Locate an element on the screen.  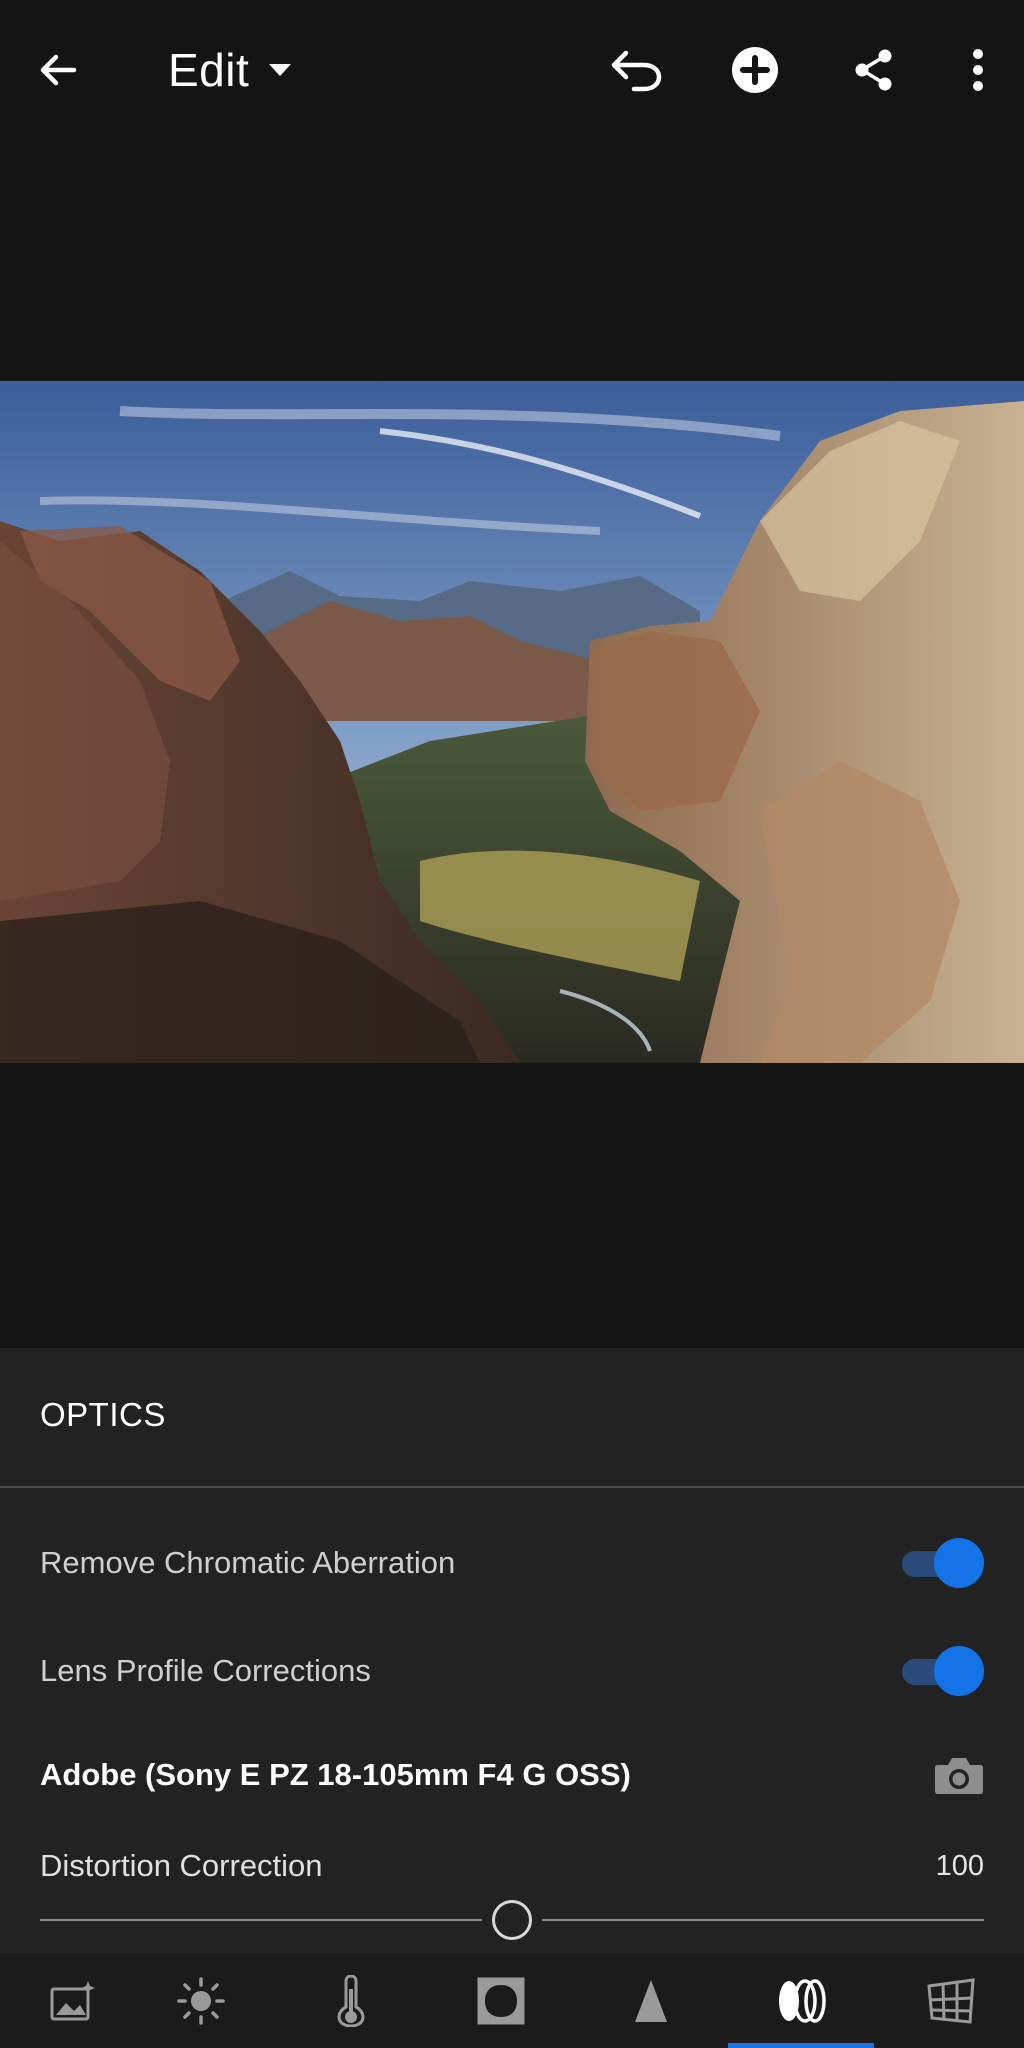
edit-mode-dropdown: Edit is located at coordinates (230, 70).